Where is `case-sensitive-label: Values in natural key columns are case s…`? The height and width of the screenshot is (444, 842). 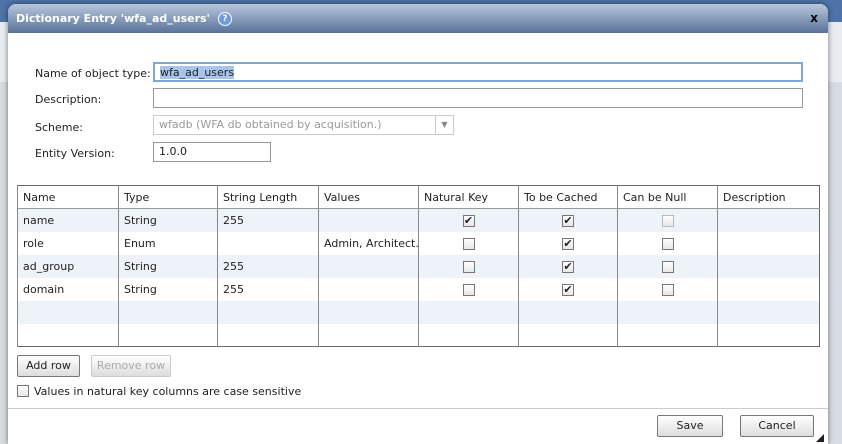
case-sensitive-label: Values in natural key columns are case s… is located at coordinates (168, 391).